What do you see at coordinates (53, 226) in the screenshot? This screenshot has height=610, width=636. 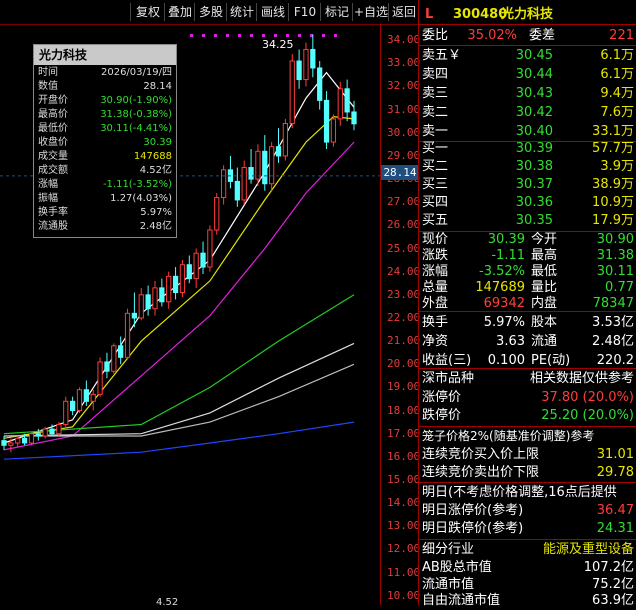 I see `popup-row-label: 流通股` at bounding box center [53, 226].